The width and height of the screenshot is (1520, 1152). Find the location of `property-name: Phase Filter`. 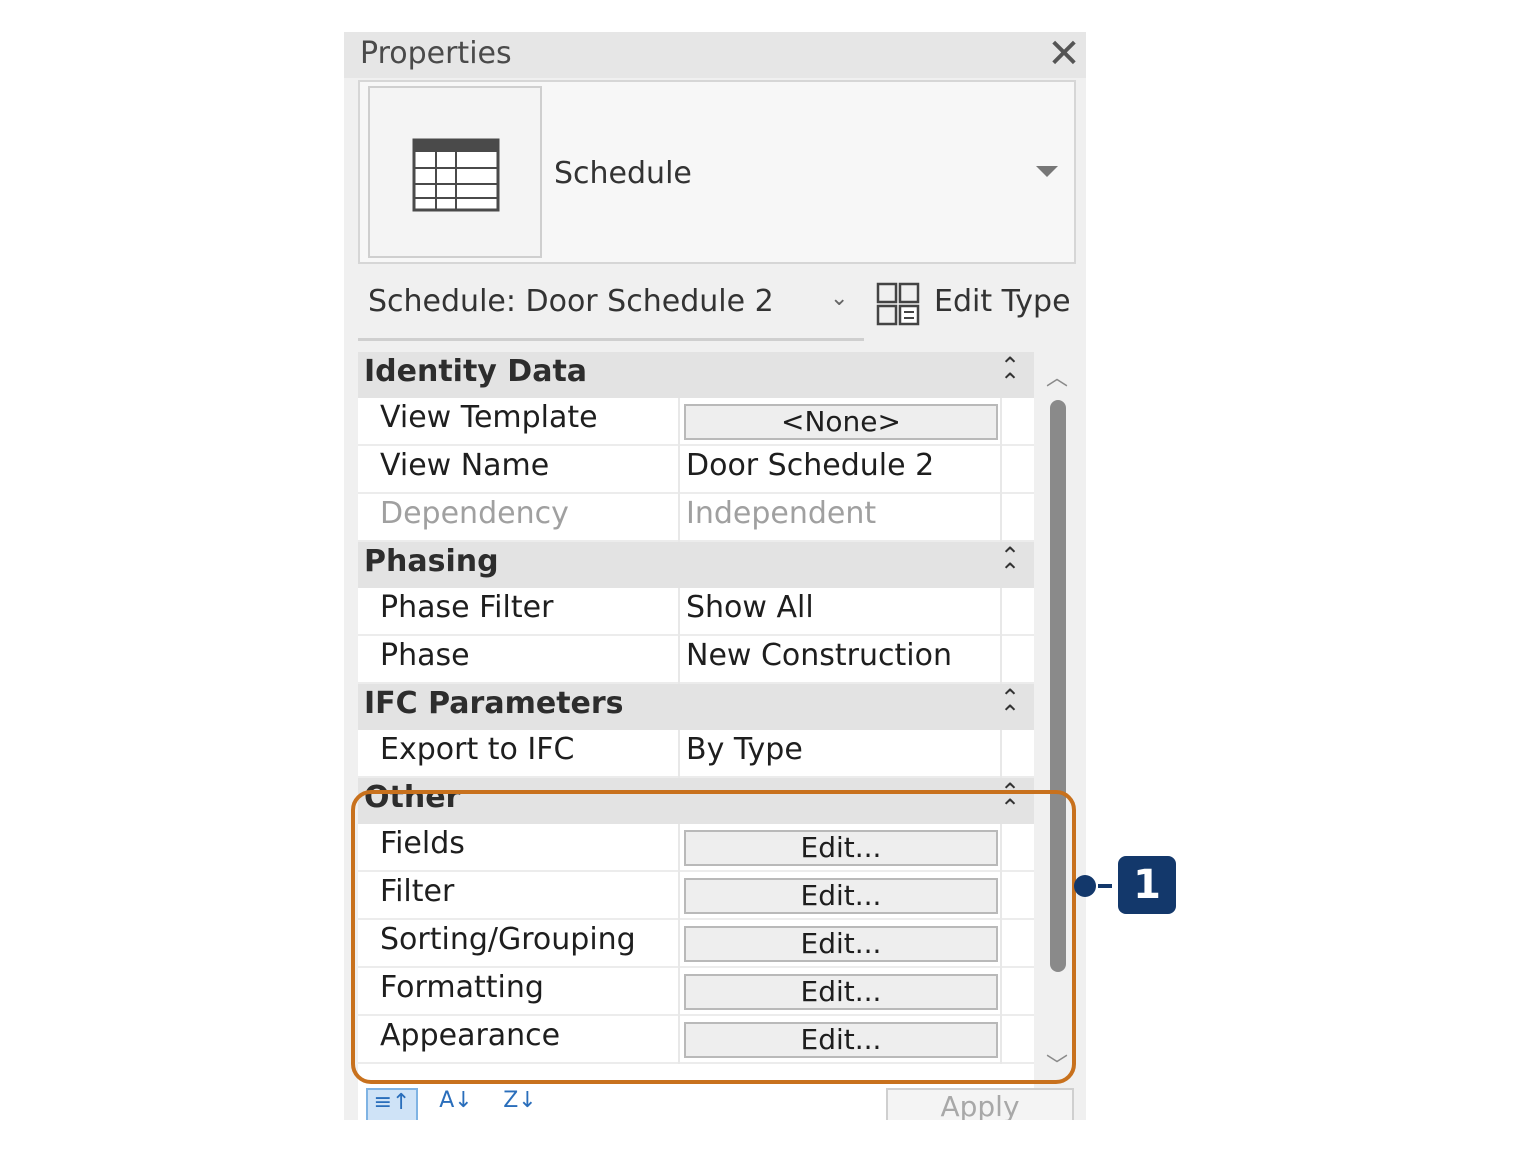

property-name: Phase Filter is located at coordinates (467, 607).